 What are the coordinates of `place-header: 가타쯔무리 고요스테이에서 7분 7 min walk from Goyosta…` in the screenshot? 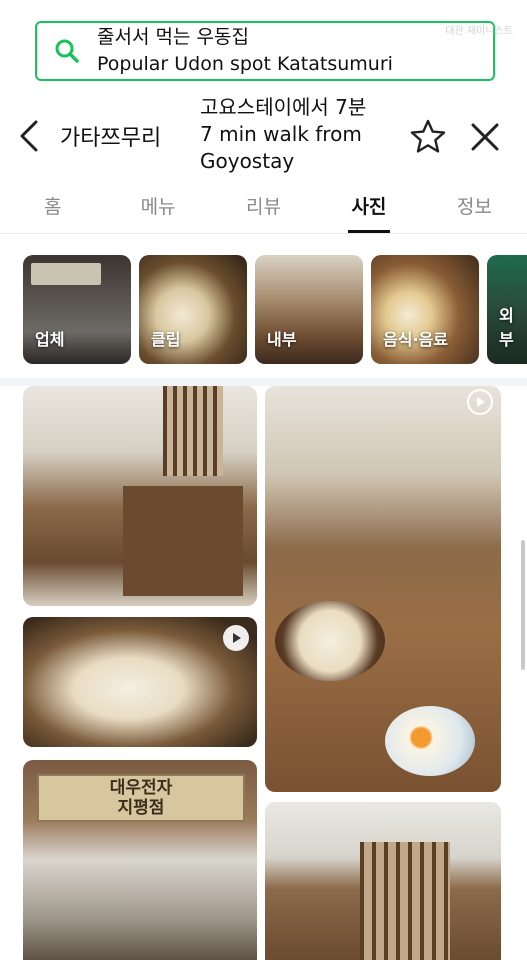 It's located at (263, 134).